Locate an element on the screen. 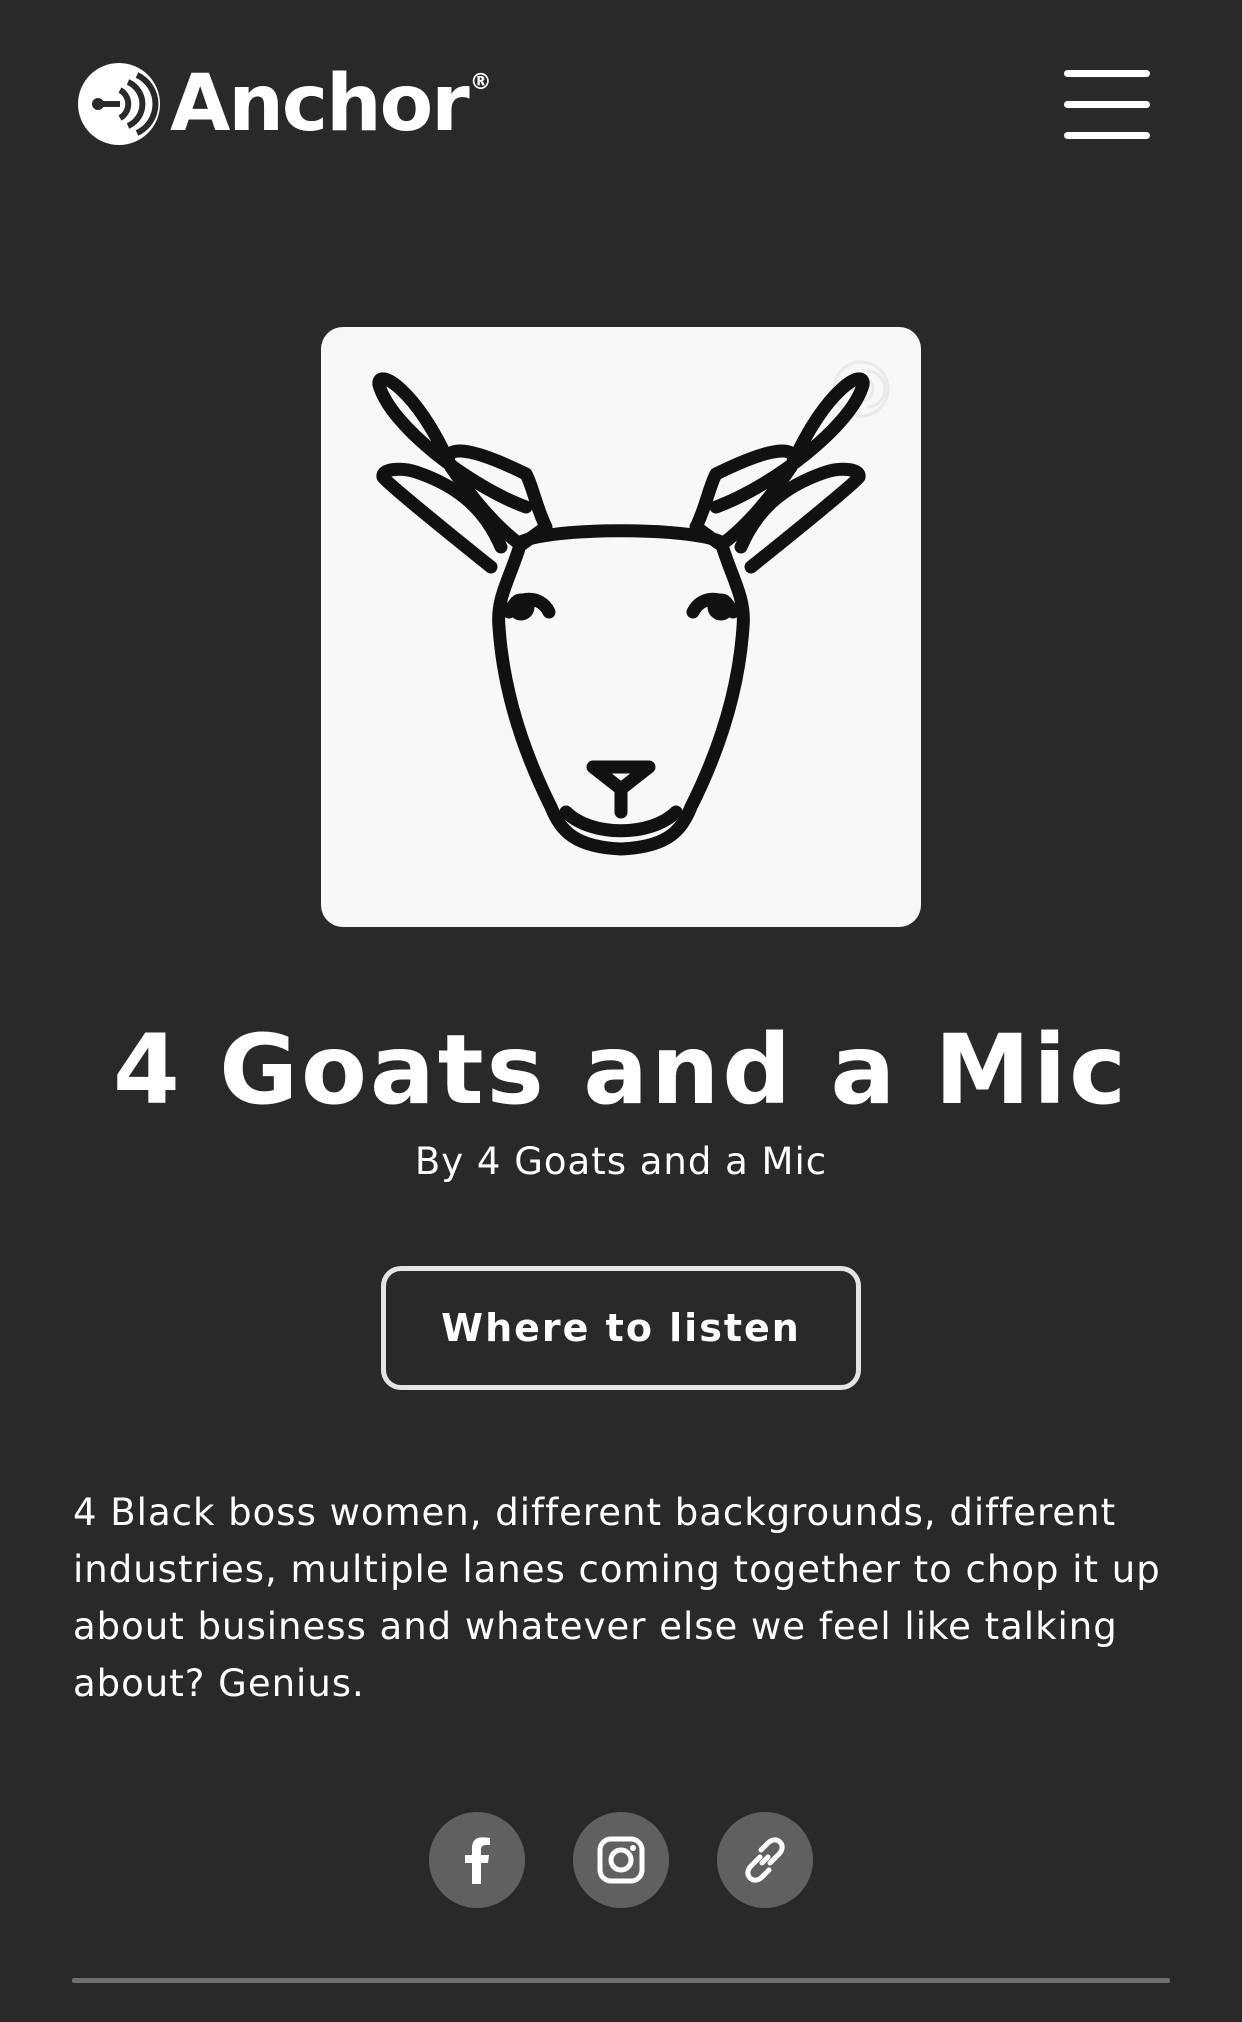 Image resolution: width=1242 pixels, height=2022 pixels. registered-mark: ® is located at coordinates (480, 82).